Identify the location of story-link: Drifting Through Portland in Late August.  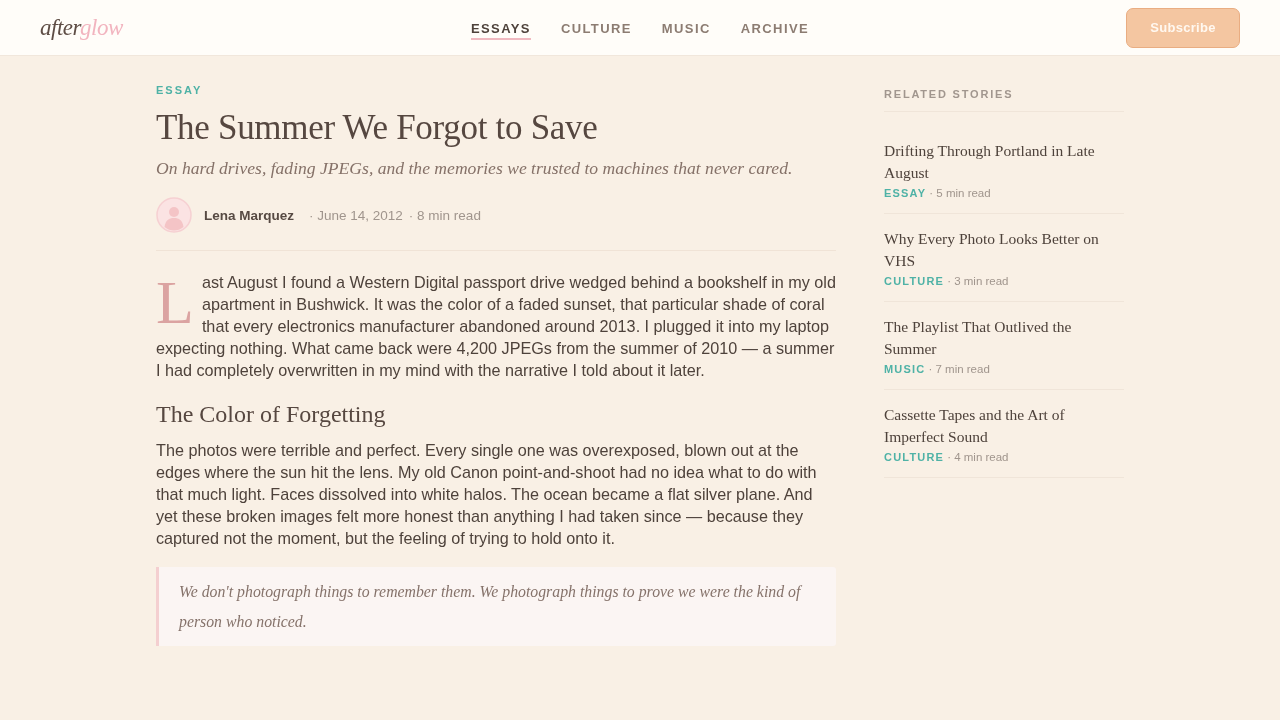
(1004, 162).